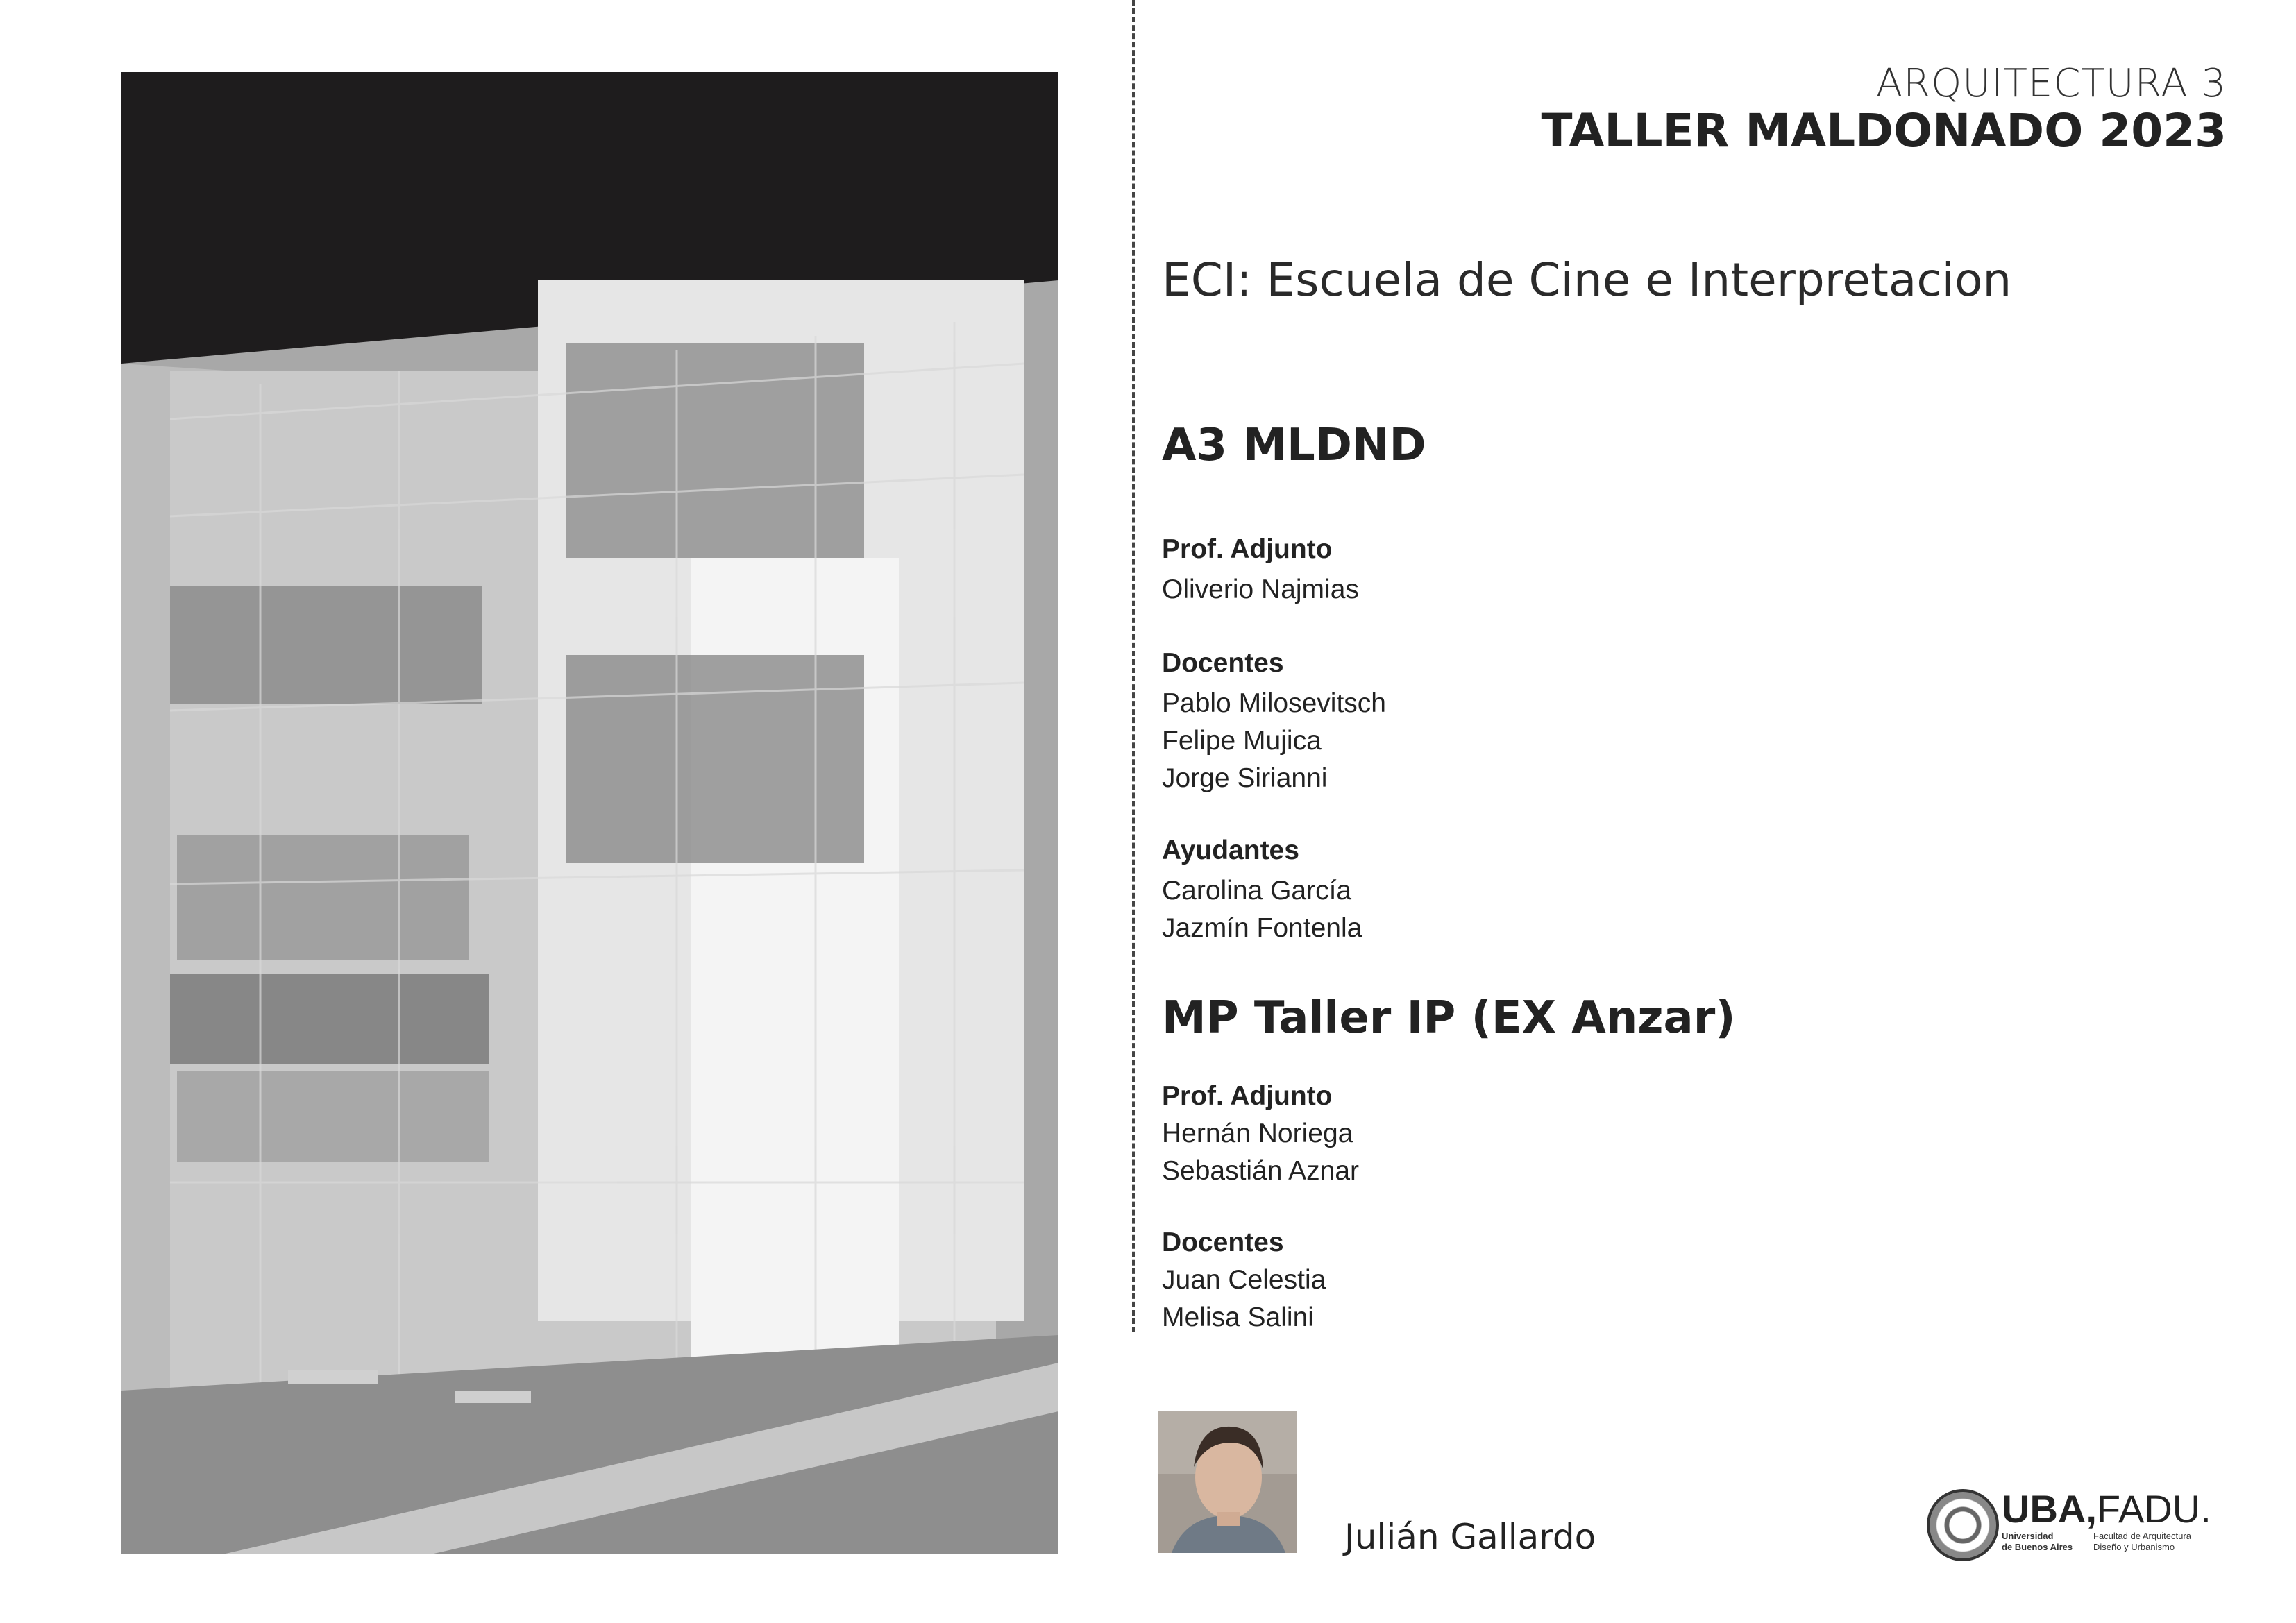 The width and height of the screenshot is (2296, 1623). Describe the element at coordinates (1260, 570) in the screenshot. I see `a3-prof-group: Prof. Adjunto Oliverio Najmias` at that location.